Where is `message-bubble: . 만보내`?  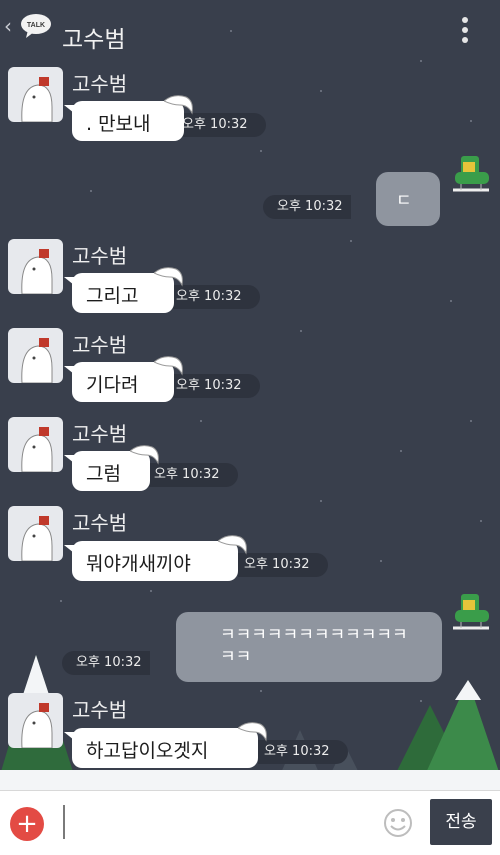 message-bubble: . 만보내 is located at coordinates (128, 118).